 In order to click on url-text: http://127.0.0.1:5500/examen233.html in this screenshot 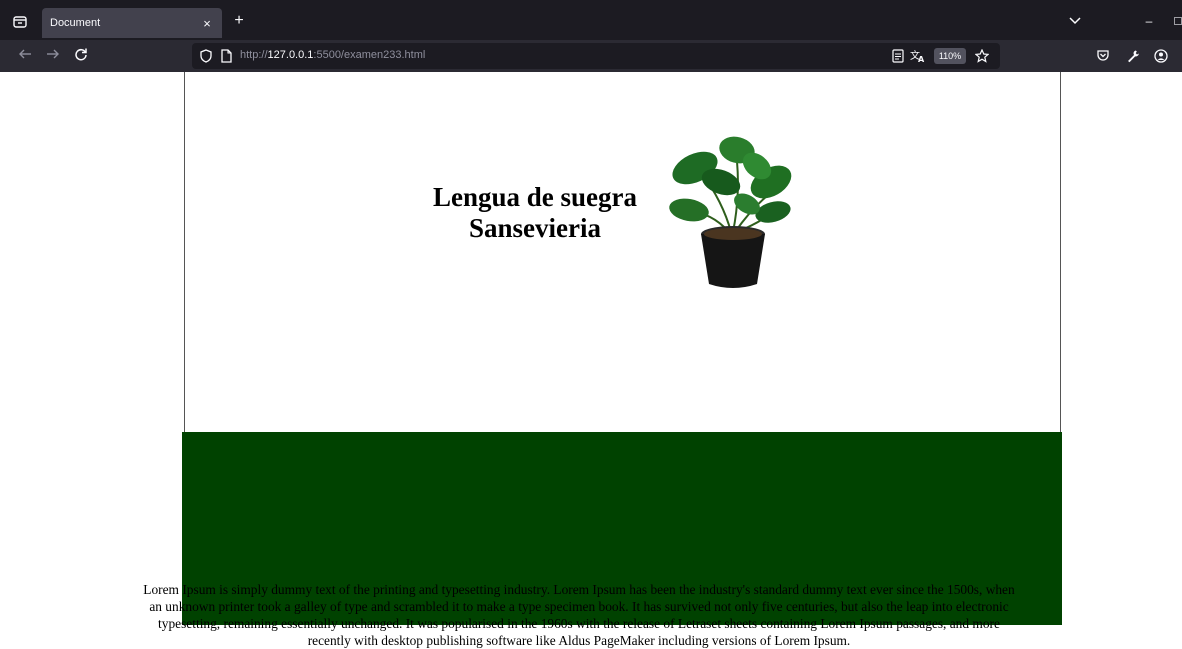, I will do `click(332, 55)`.